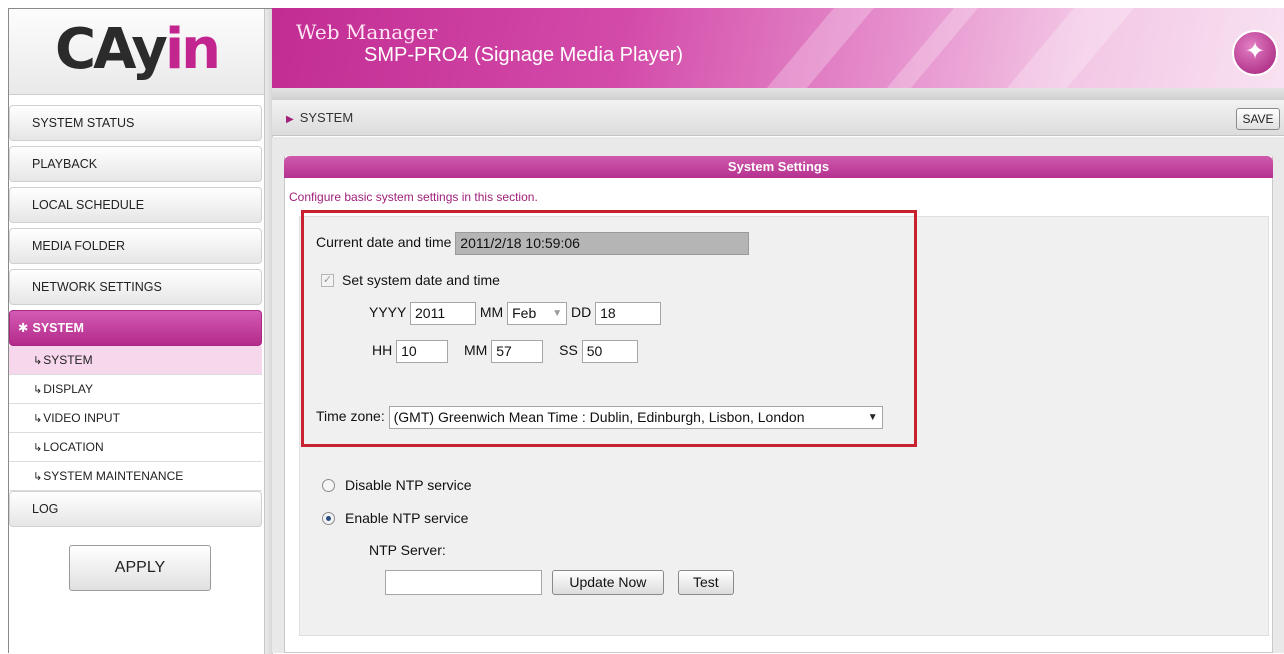 This screenshot has width=1284, height=654. I want to click on ntp-enable-row: Enable NTP service, so click(395, 518).